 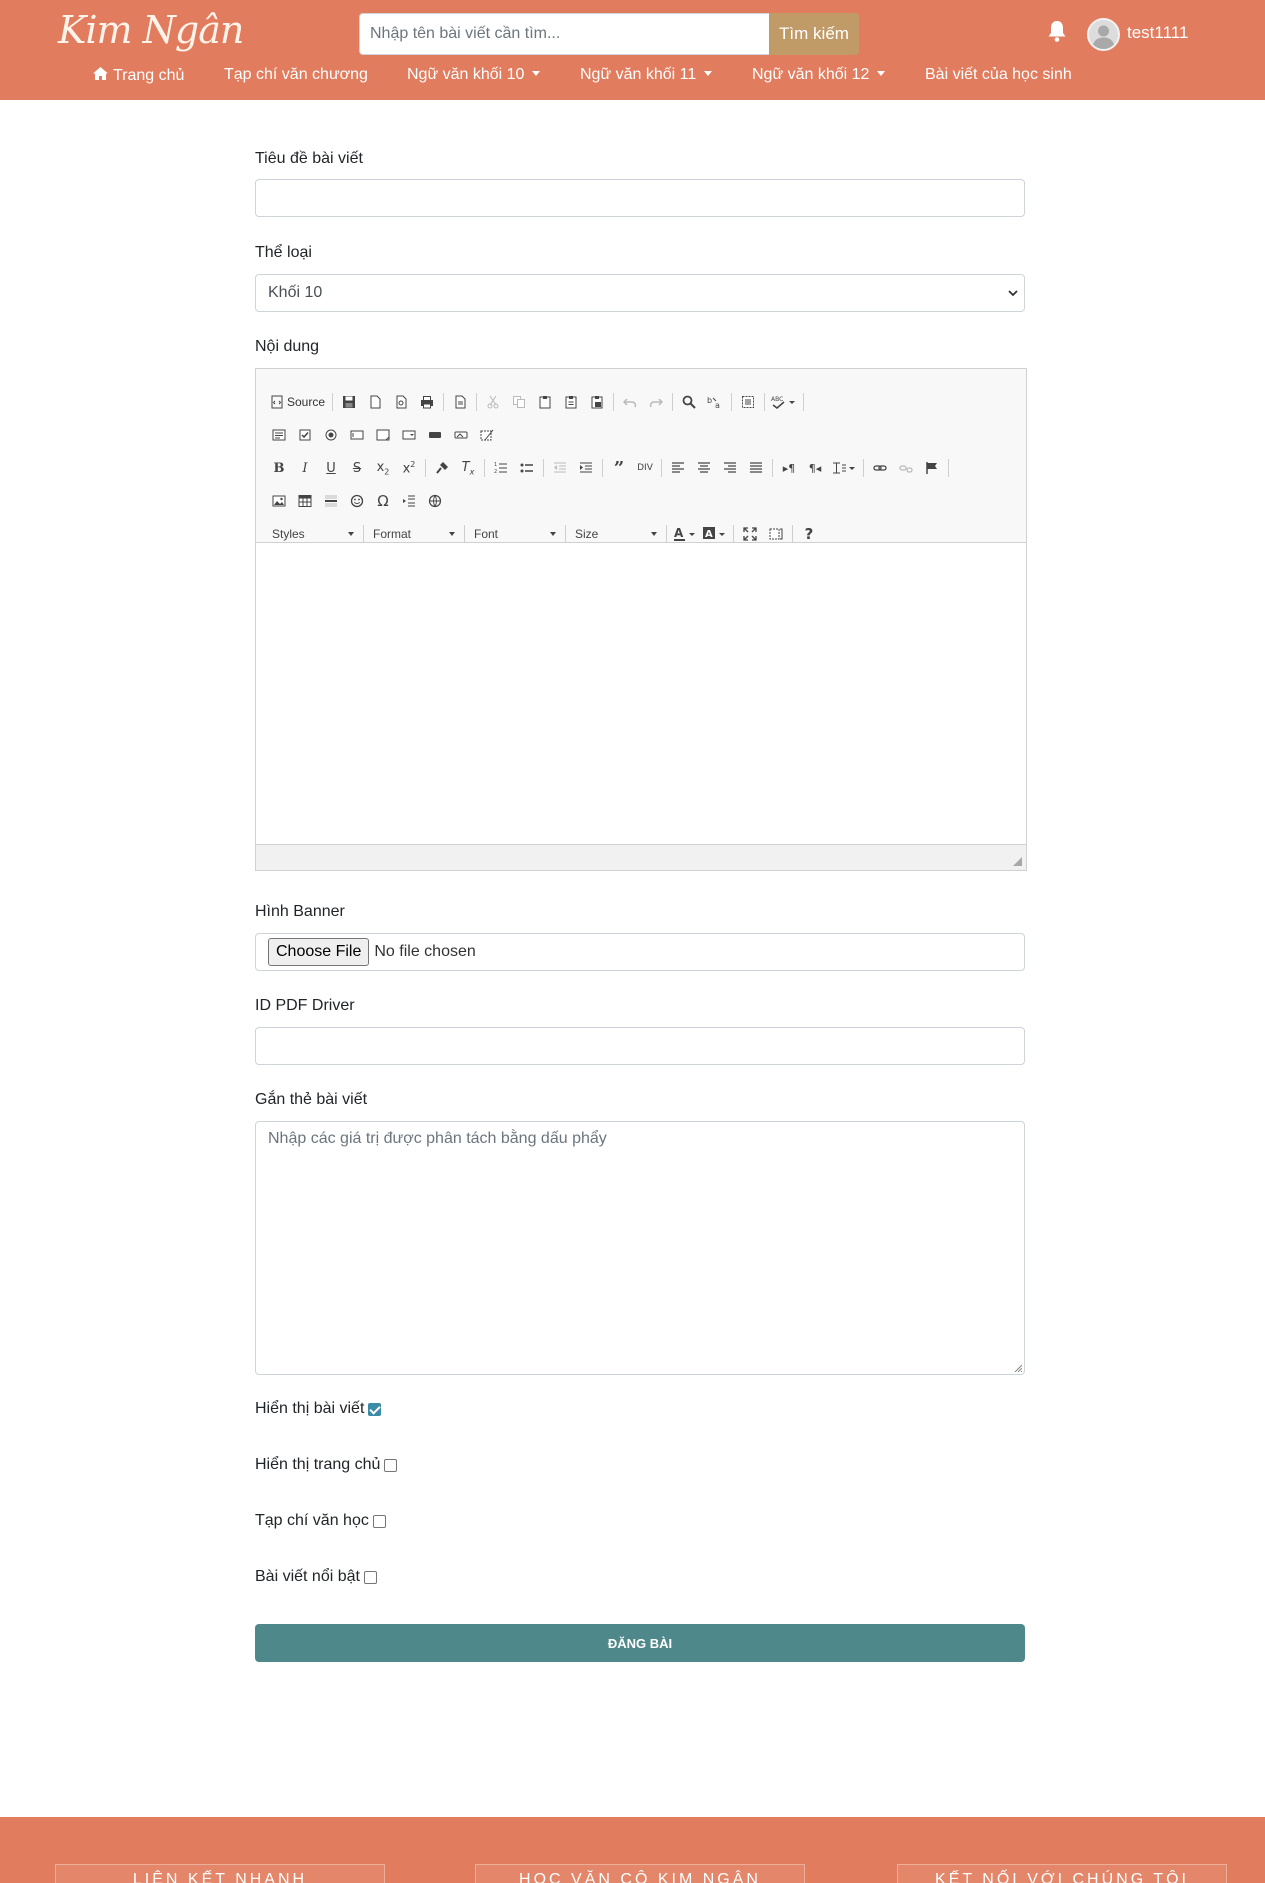 I want to click on image-icon, so click(x=279, y=501).